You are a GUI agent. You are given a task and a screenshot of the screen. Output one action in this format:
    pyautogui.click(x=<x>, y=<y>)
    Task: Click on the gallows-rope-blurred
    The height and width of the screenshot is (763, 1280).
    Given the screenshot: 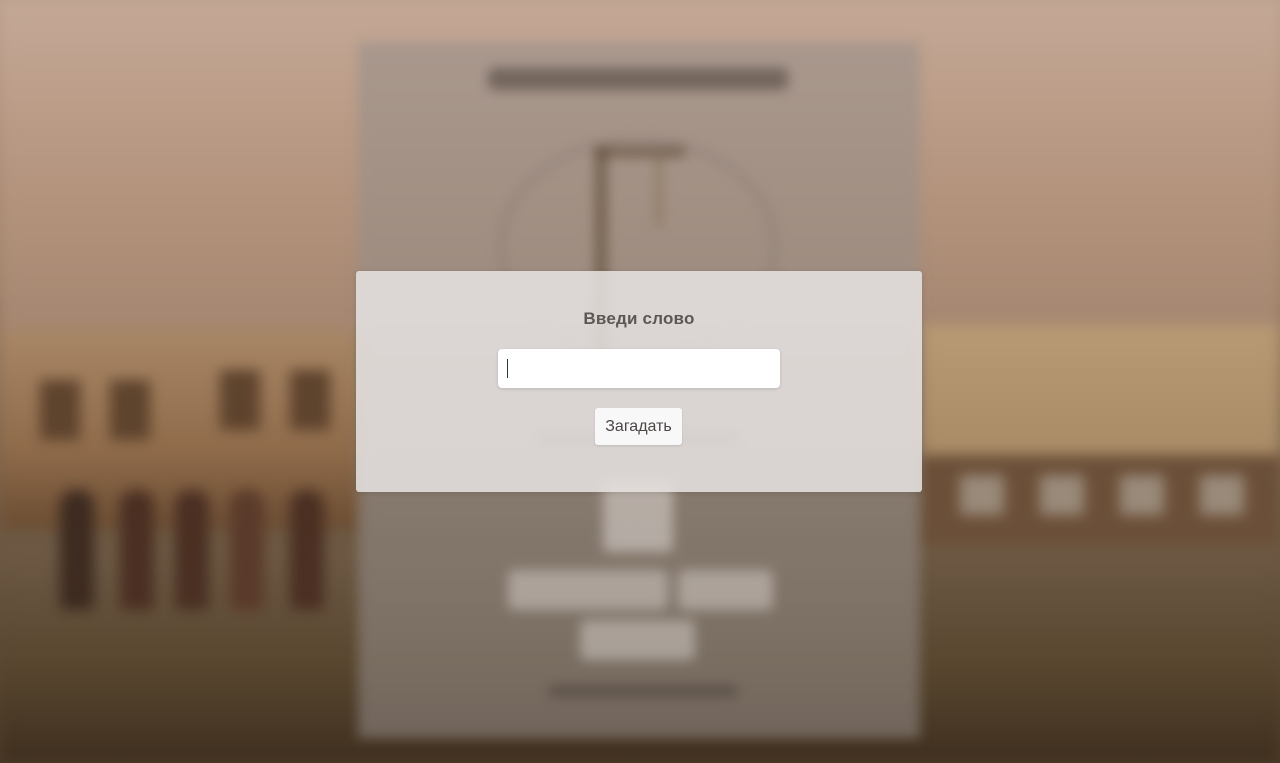 What is the action you would take?
    pyautogui.click(x=659, y=192)
    